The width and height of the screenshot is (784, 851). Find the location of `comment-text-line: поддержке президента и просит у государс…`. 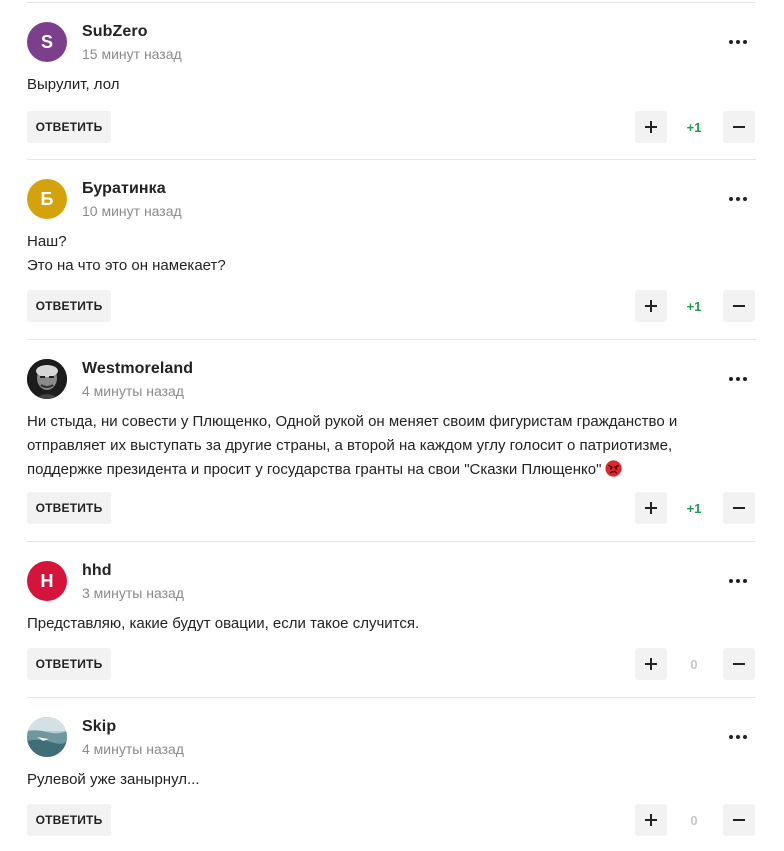

comment-text-line: поддержке президента и просит у государс… is located at coordinates (314, 469).